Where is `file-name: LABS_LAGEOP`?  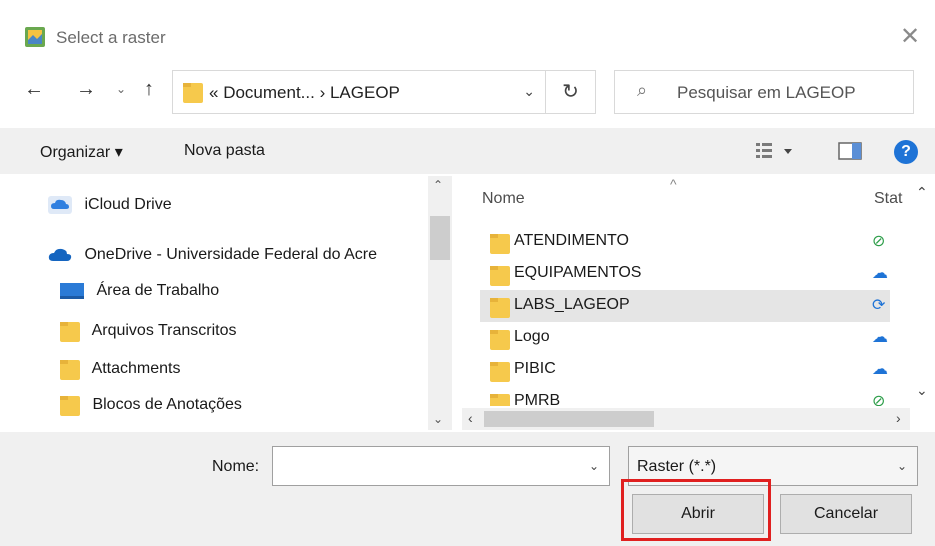 file-name: LABS_LAGEOP is located at coordinates (572, 304).